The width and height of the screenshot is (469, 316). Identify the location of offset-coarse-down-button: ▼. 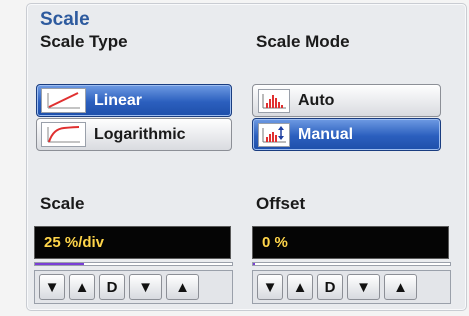
(363, 287).